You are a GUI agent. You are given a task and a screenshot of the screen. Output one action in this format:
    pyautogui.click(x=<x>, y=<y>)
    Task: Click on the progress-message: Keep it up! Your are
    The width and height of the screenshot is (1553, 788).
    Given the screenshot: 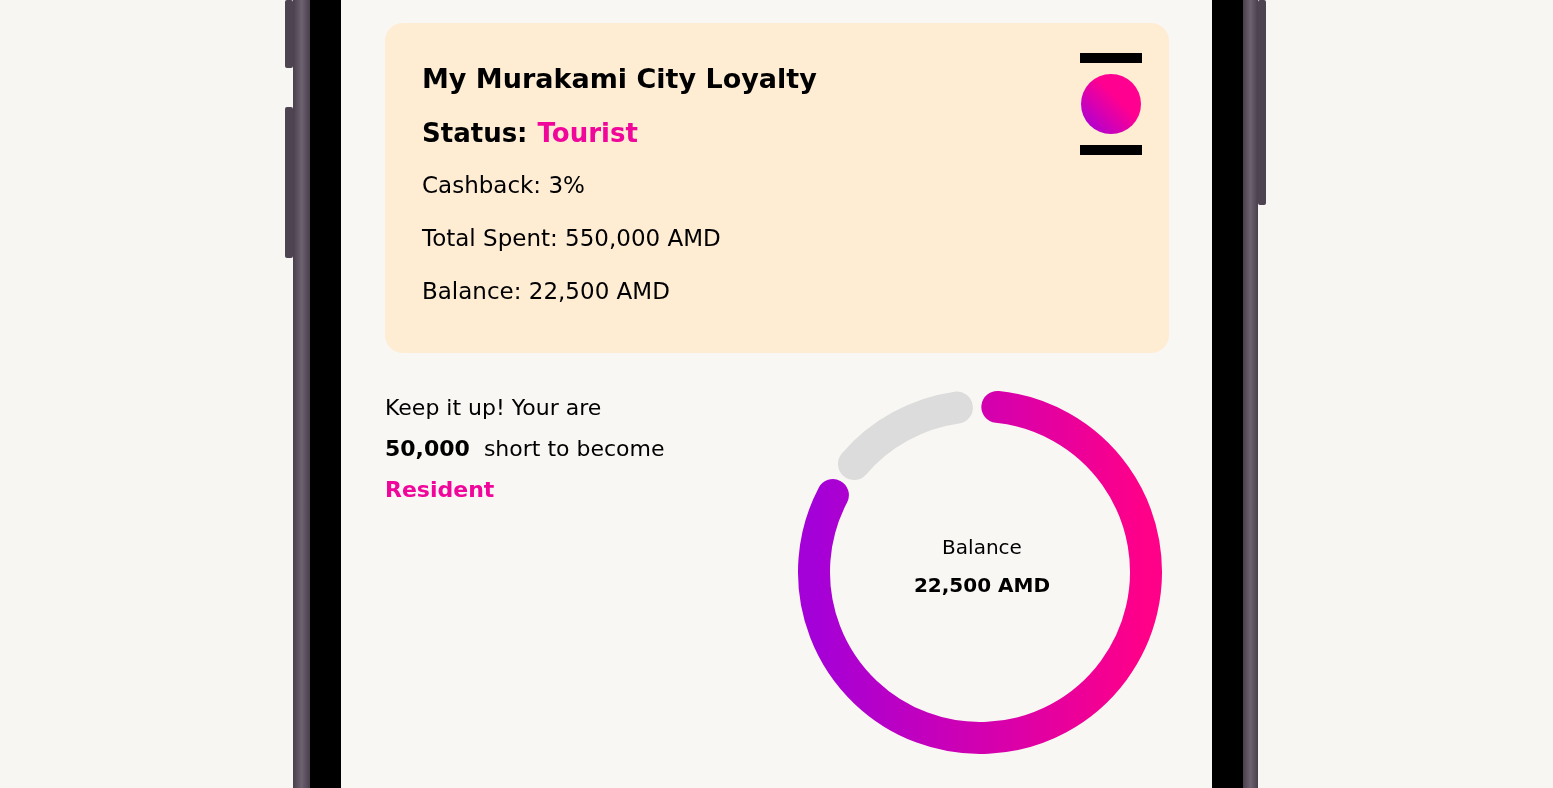 What is the action you would take?
    pyautogui.click(x=494, y=408)
    